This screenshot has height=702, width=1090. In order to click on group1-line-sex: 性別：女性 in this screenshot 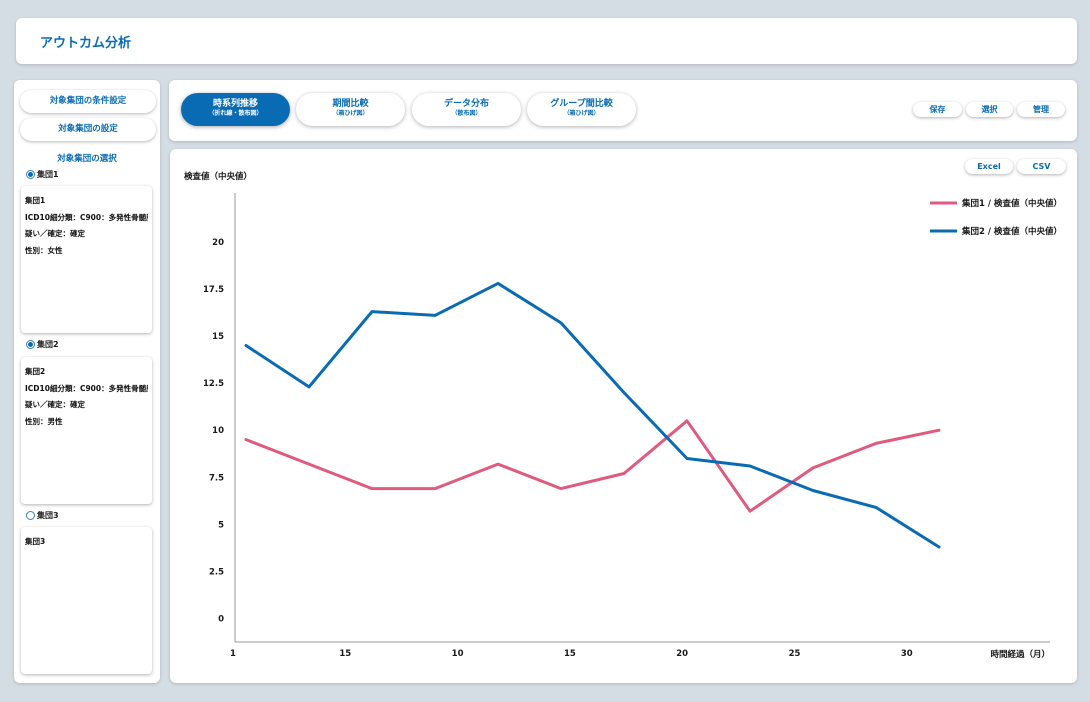, I will do `click(44, 250)`.